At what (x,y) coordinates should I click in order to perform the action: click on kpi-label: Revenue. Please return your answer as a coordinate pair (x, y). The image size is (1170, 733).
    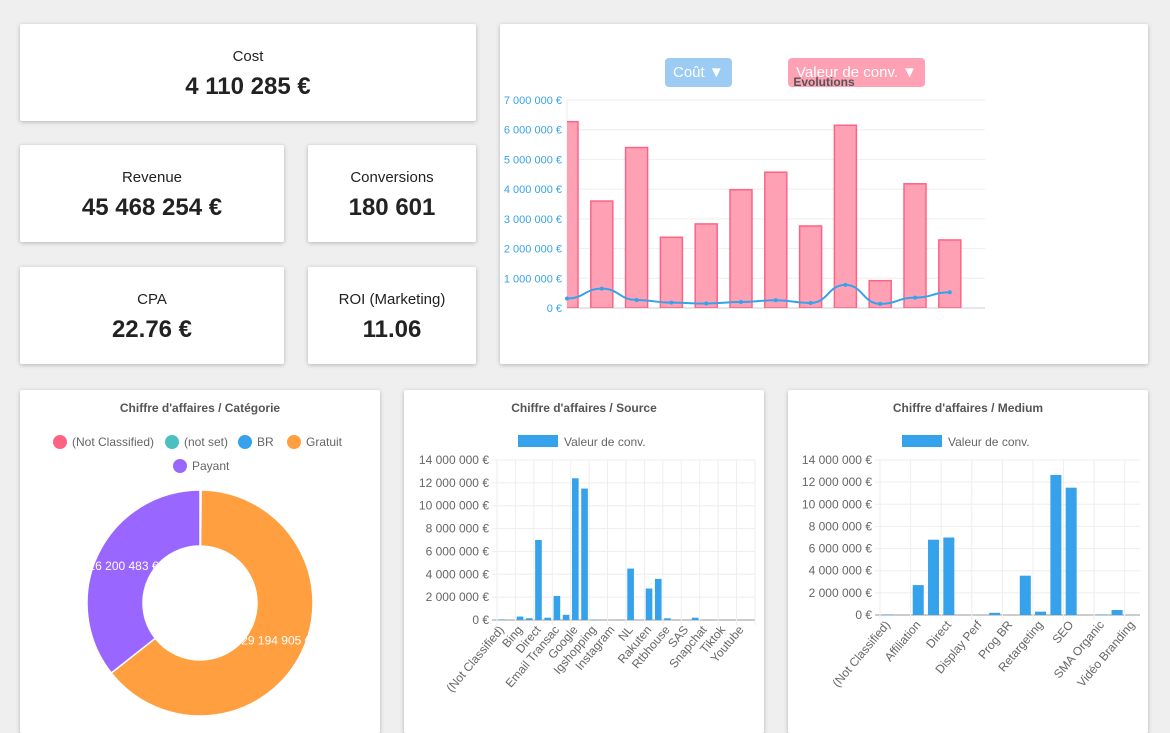
    Looking at the image, I should click on (152, 177).